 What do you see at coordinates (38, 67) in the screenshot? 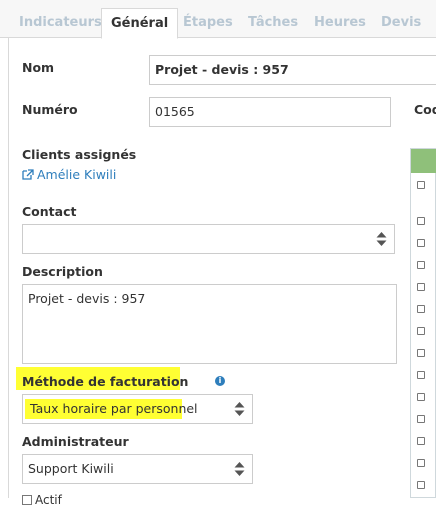
I see `nom-label: Nom` at bounding box center [38, 67].